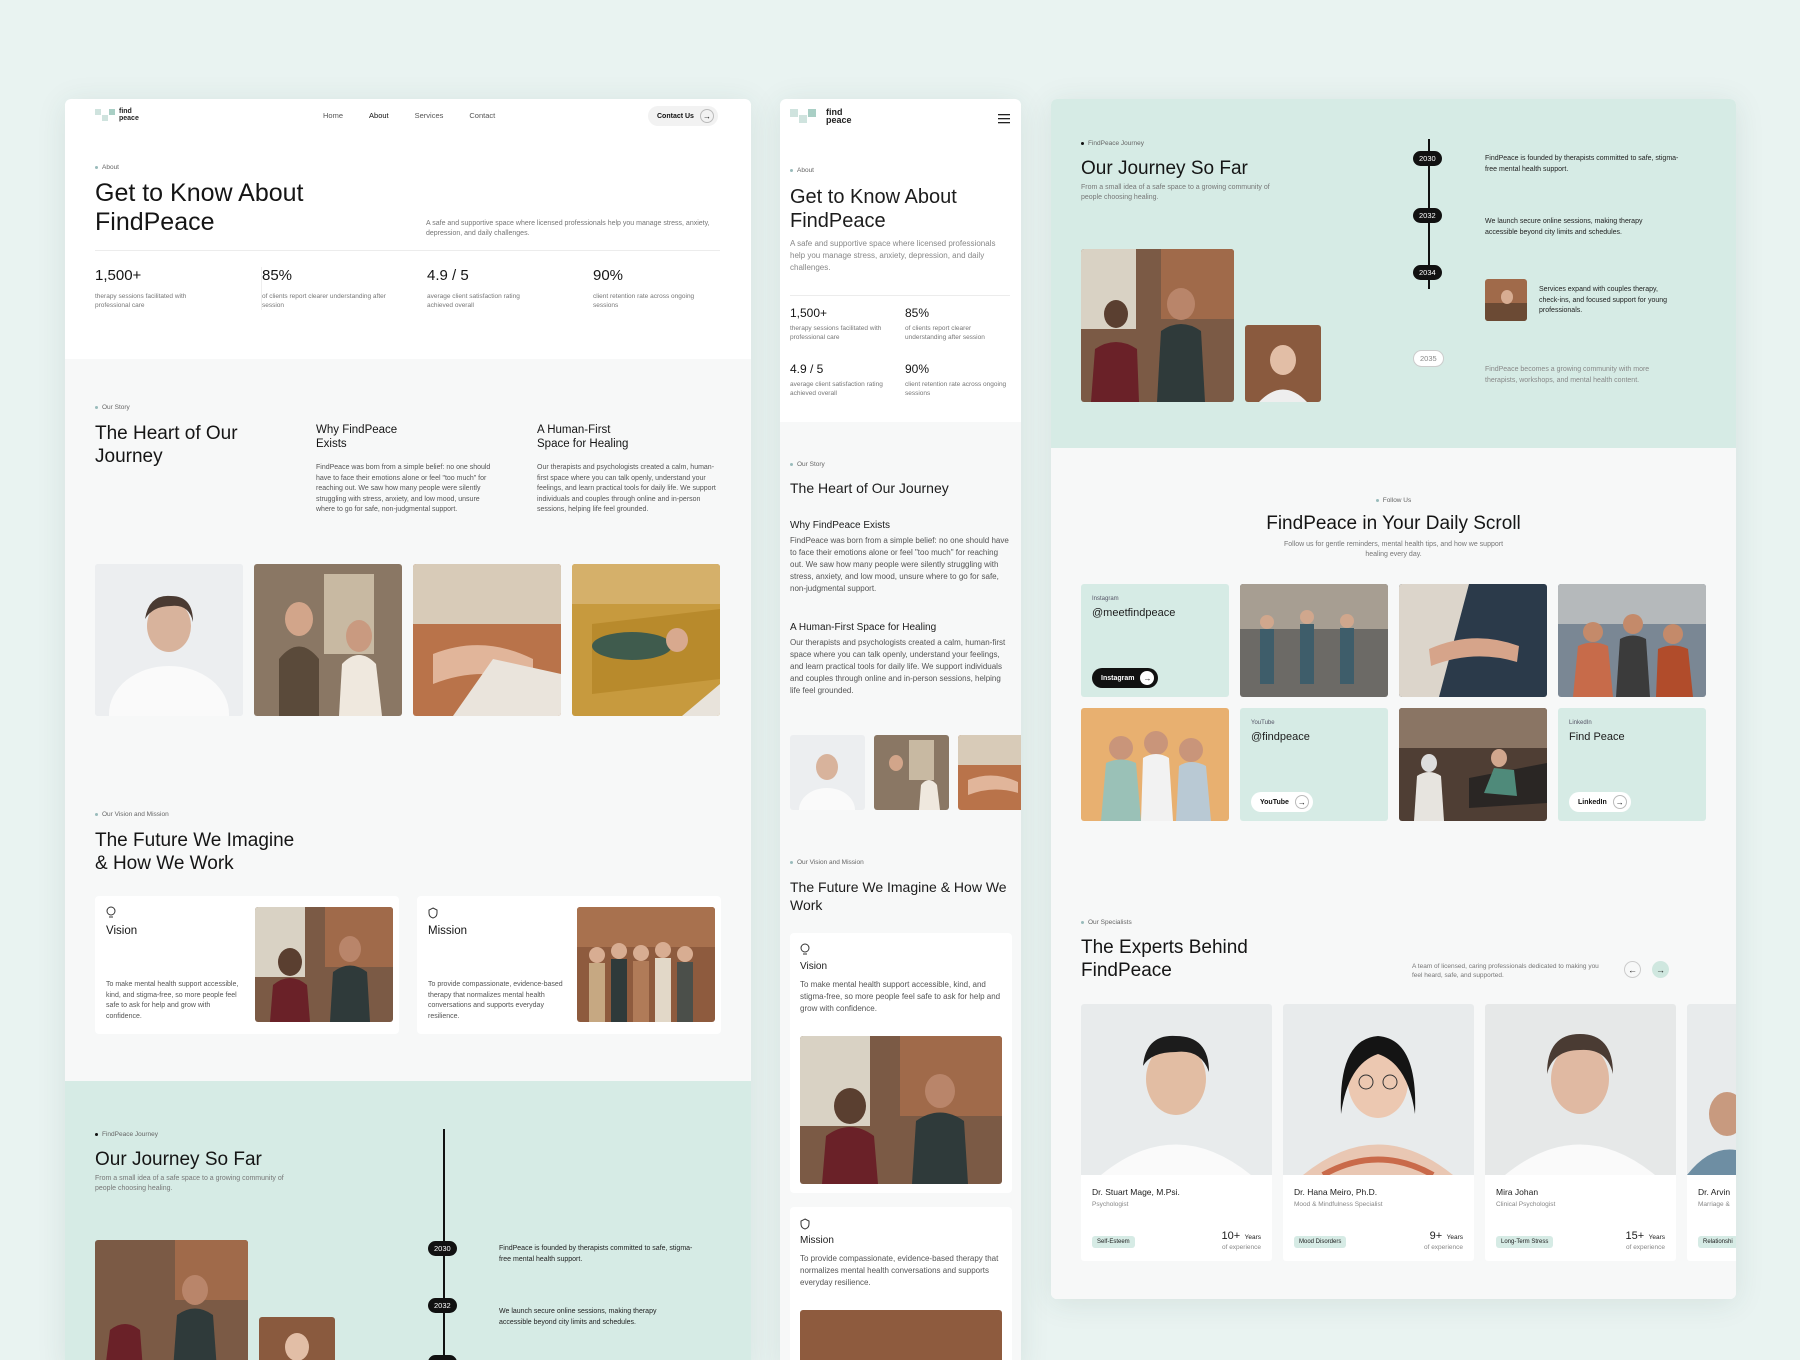  Describe the element at coordinates (1155, 640) in the screenshot. I see `instagram-card: Instagram @meetfindpeace Instagram →` at that location.